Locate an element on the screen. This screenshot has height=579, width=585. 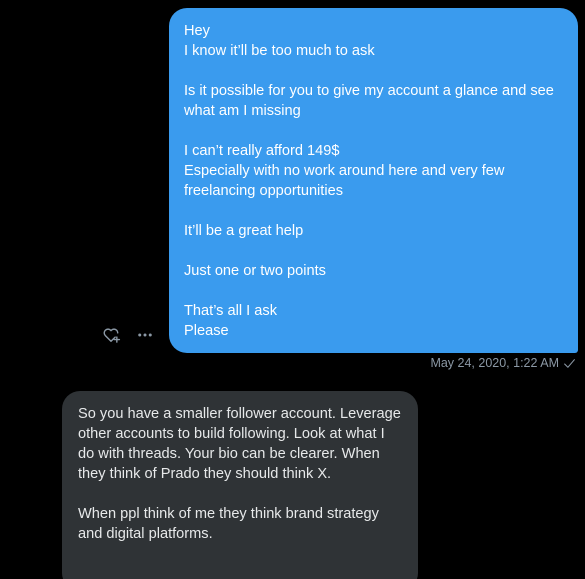
check-icon is located at coordinates (569, 363).